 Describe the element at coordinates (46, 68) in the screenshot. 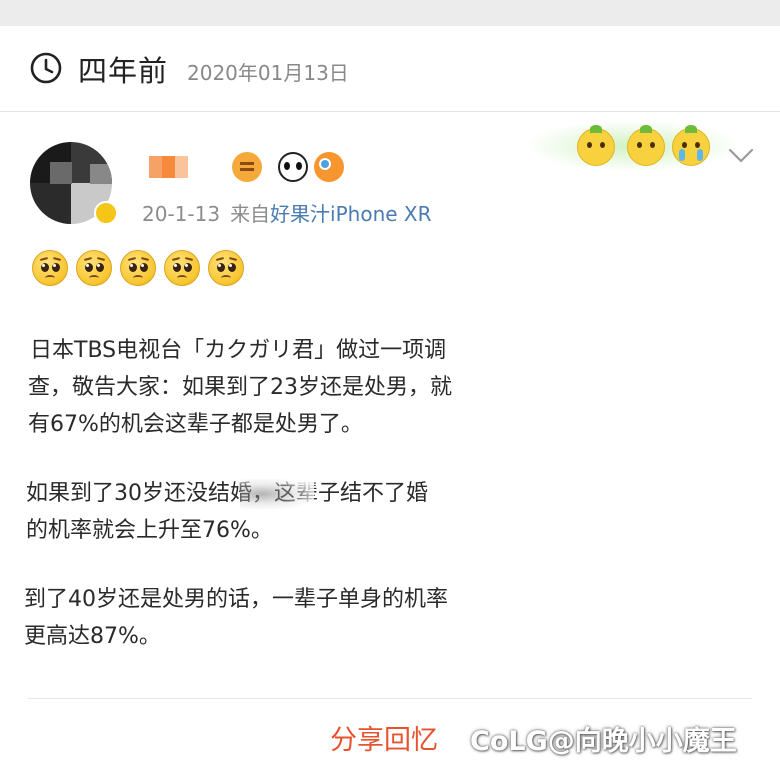

I see `clock-icon` at that location.